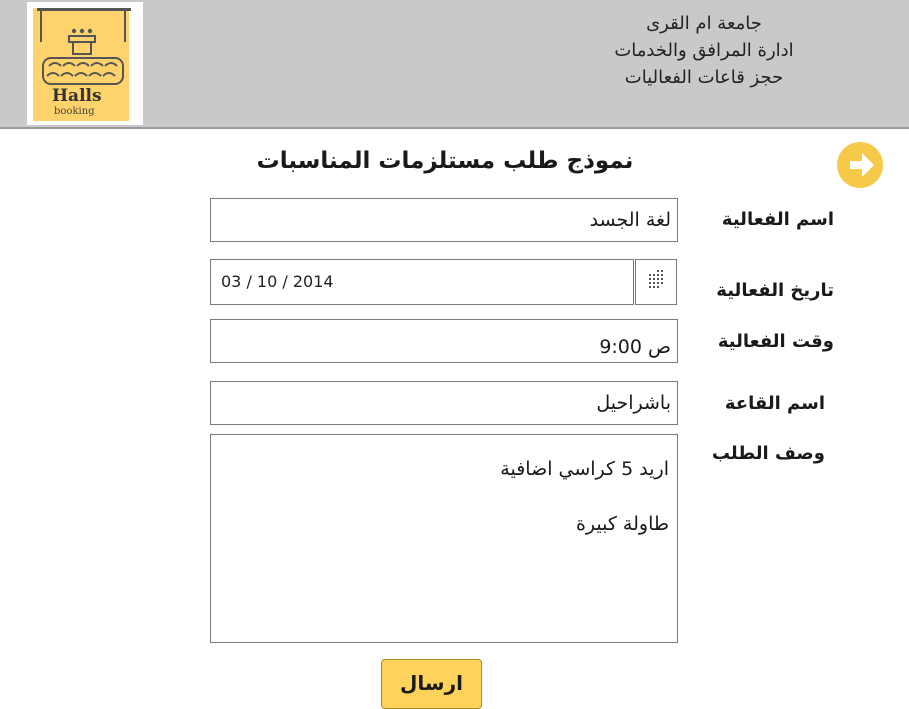 The height and width of the screenshot is (709, 909). Describe the element at coordinates (768, 453) in the screenshot. I see `description-label: وصف الطلب` at that location.